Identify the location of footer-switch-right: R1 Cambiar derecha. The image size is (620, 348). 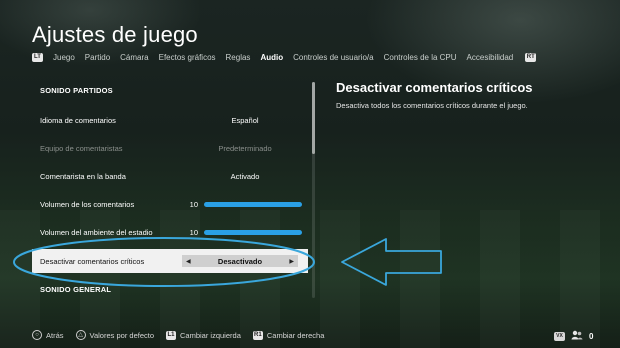
(288, 335).